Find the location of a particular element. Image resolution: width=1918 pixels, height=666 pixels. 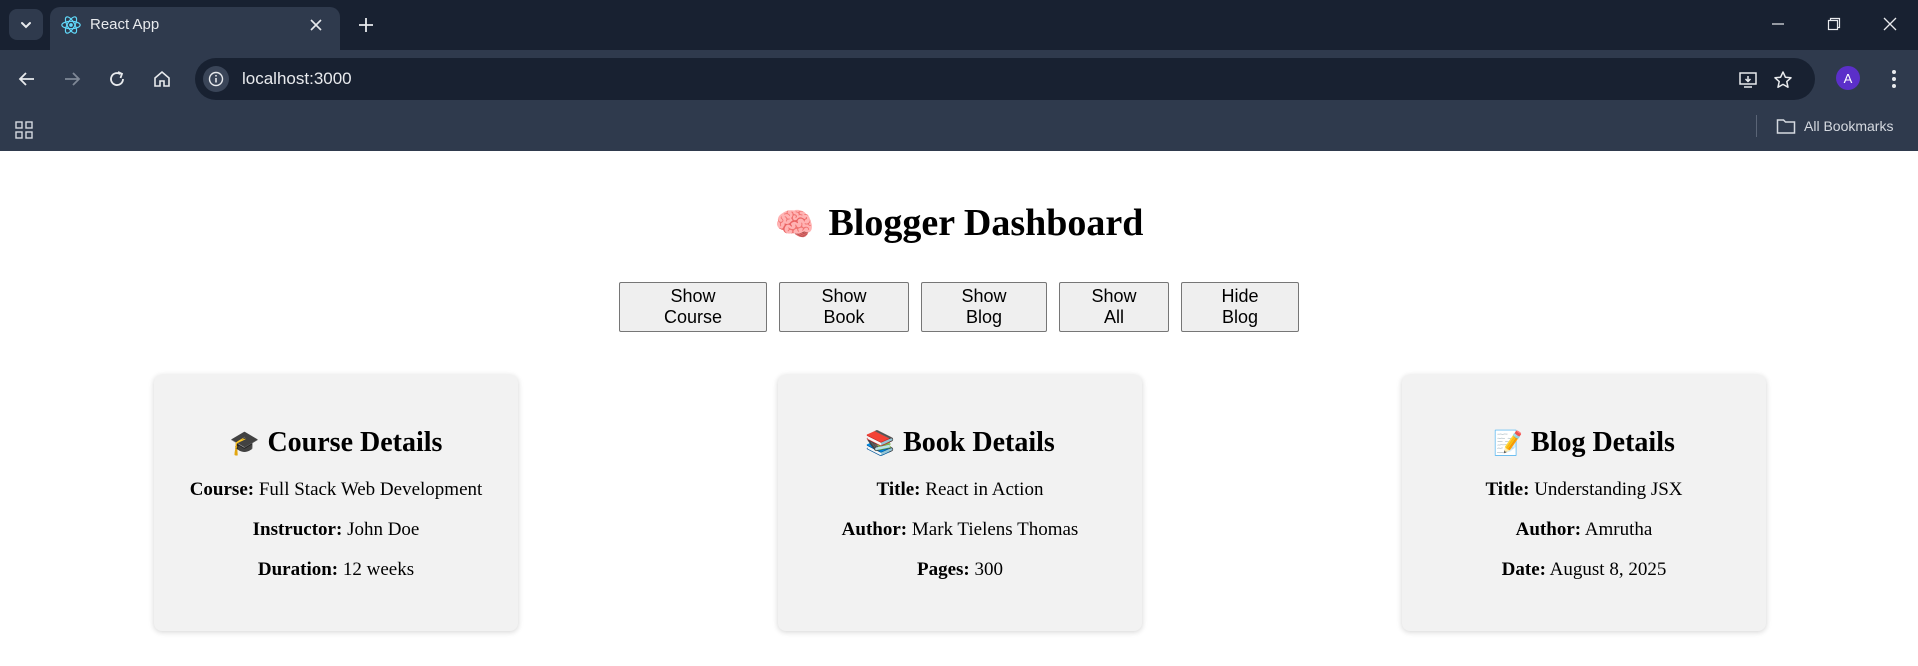

profile-avatar: A is located at coordinates (1848, 78).